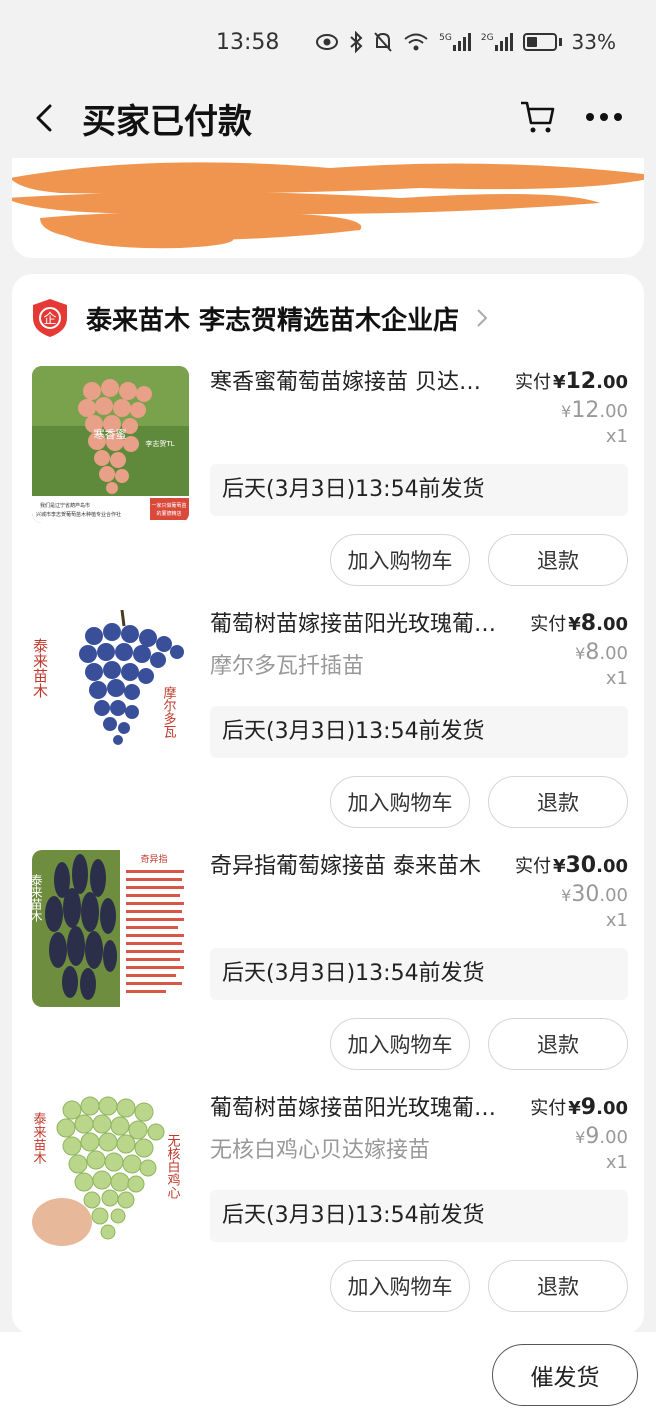 The width and height of the screenshot is (656, 1424). I want to click on original-price: ¥ 12 .00, so click(594, 410).